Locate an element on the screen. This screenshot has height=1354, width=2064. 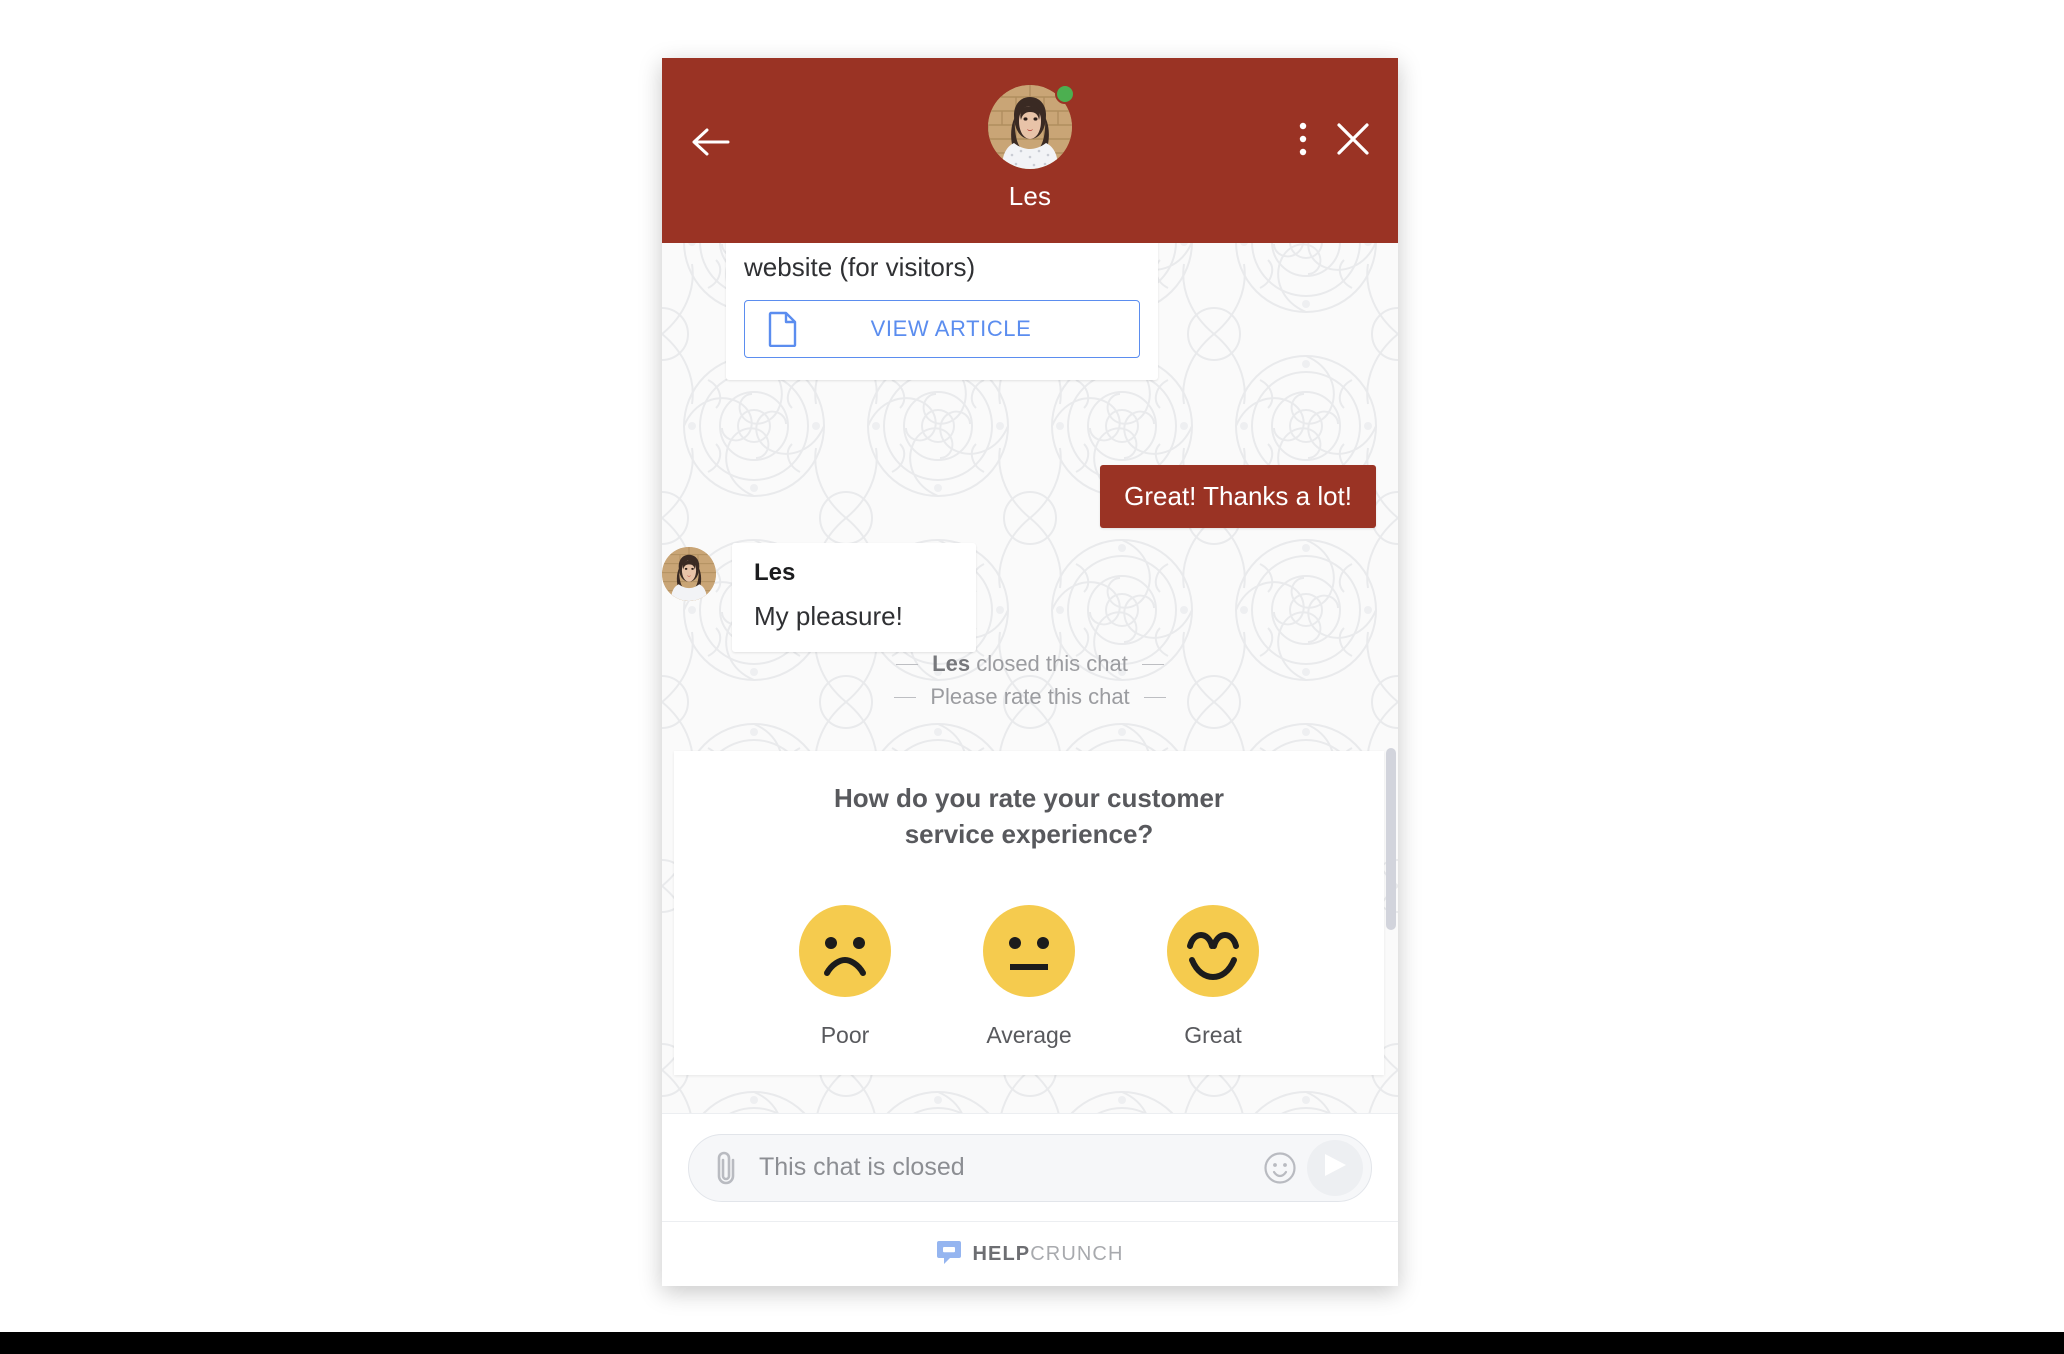
helpcrunch-chat-logo-icon is located at coordinates (949, 1254).